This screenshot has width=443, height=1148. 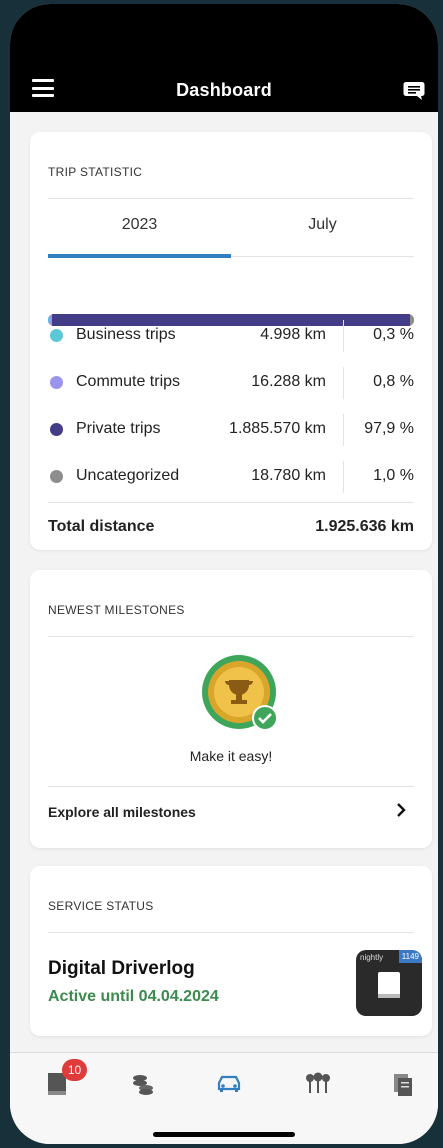 What do you see at coordinates (322, 225) in the screenshot?
I see `tab-month: July` at bounding box center [322, 225].